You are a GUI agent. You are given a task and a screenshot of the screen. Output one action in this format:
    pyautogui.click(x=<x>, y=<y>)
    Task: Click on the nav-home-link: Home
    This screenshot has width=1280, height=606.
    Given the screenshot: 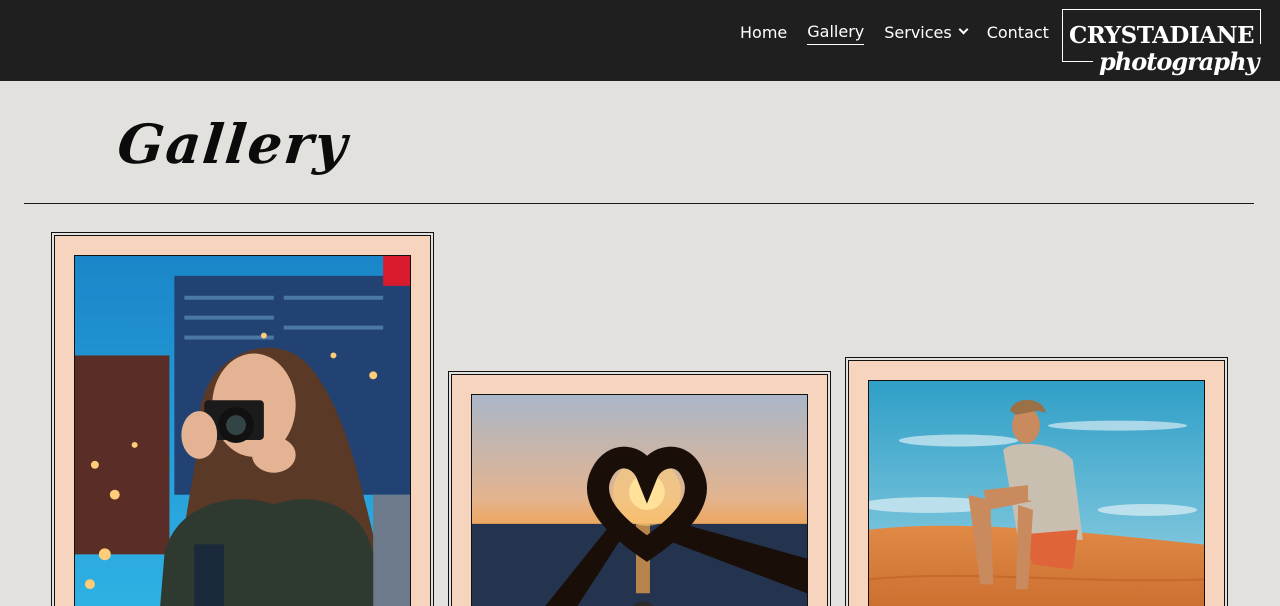 What is the action you would take?
    pyautogui.click(x=763, y=34)
    